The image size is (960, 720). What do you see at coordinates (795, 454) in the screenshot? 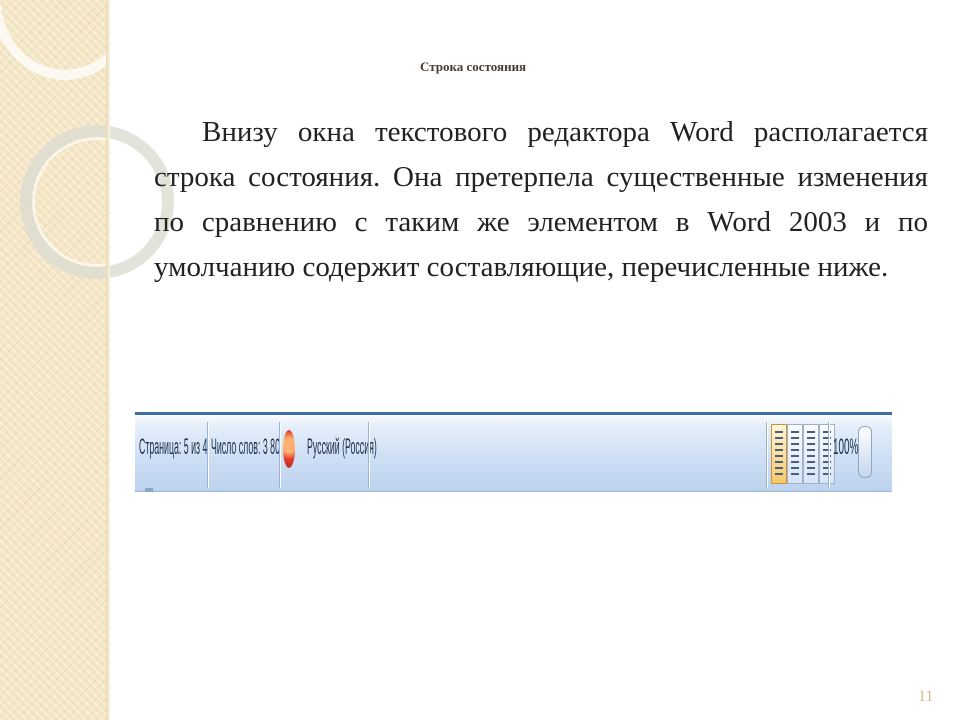
I see `full-screen-view-icon` at bounding box center [795, 454].